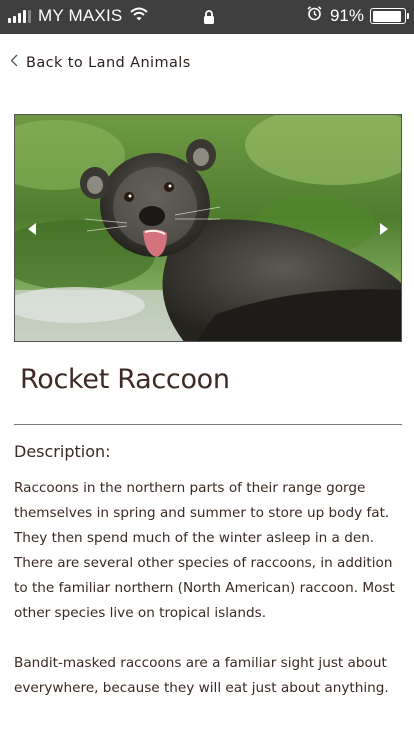 This screenshot has height=736, width=414. I want to click on carrier-name: MY MAXIS, so click(80, 15).